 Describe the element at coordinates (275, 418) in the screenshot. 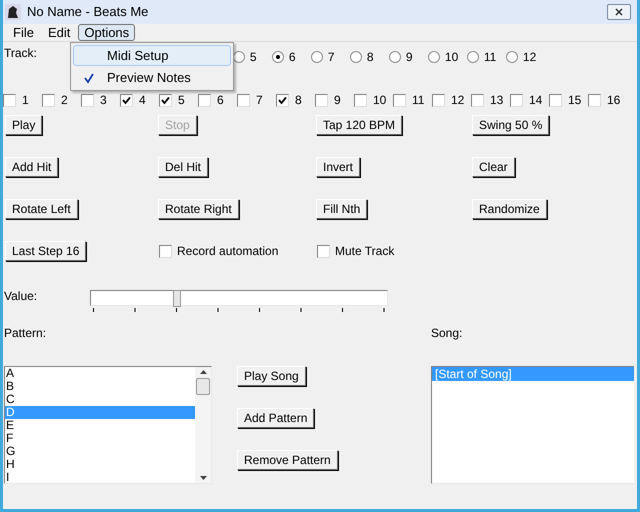

I see `push-button: Add Pattern` at that location.